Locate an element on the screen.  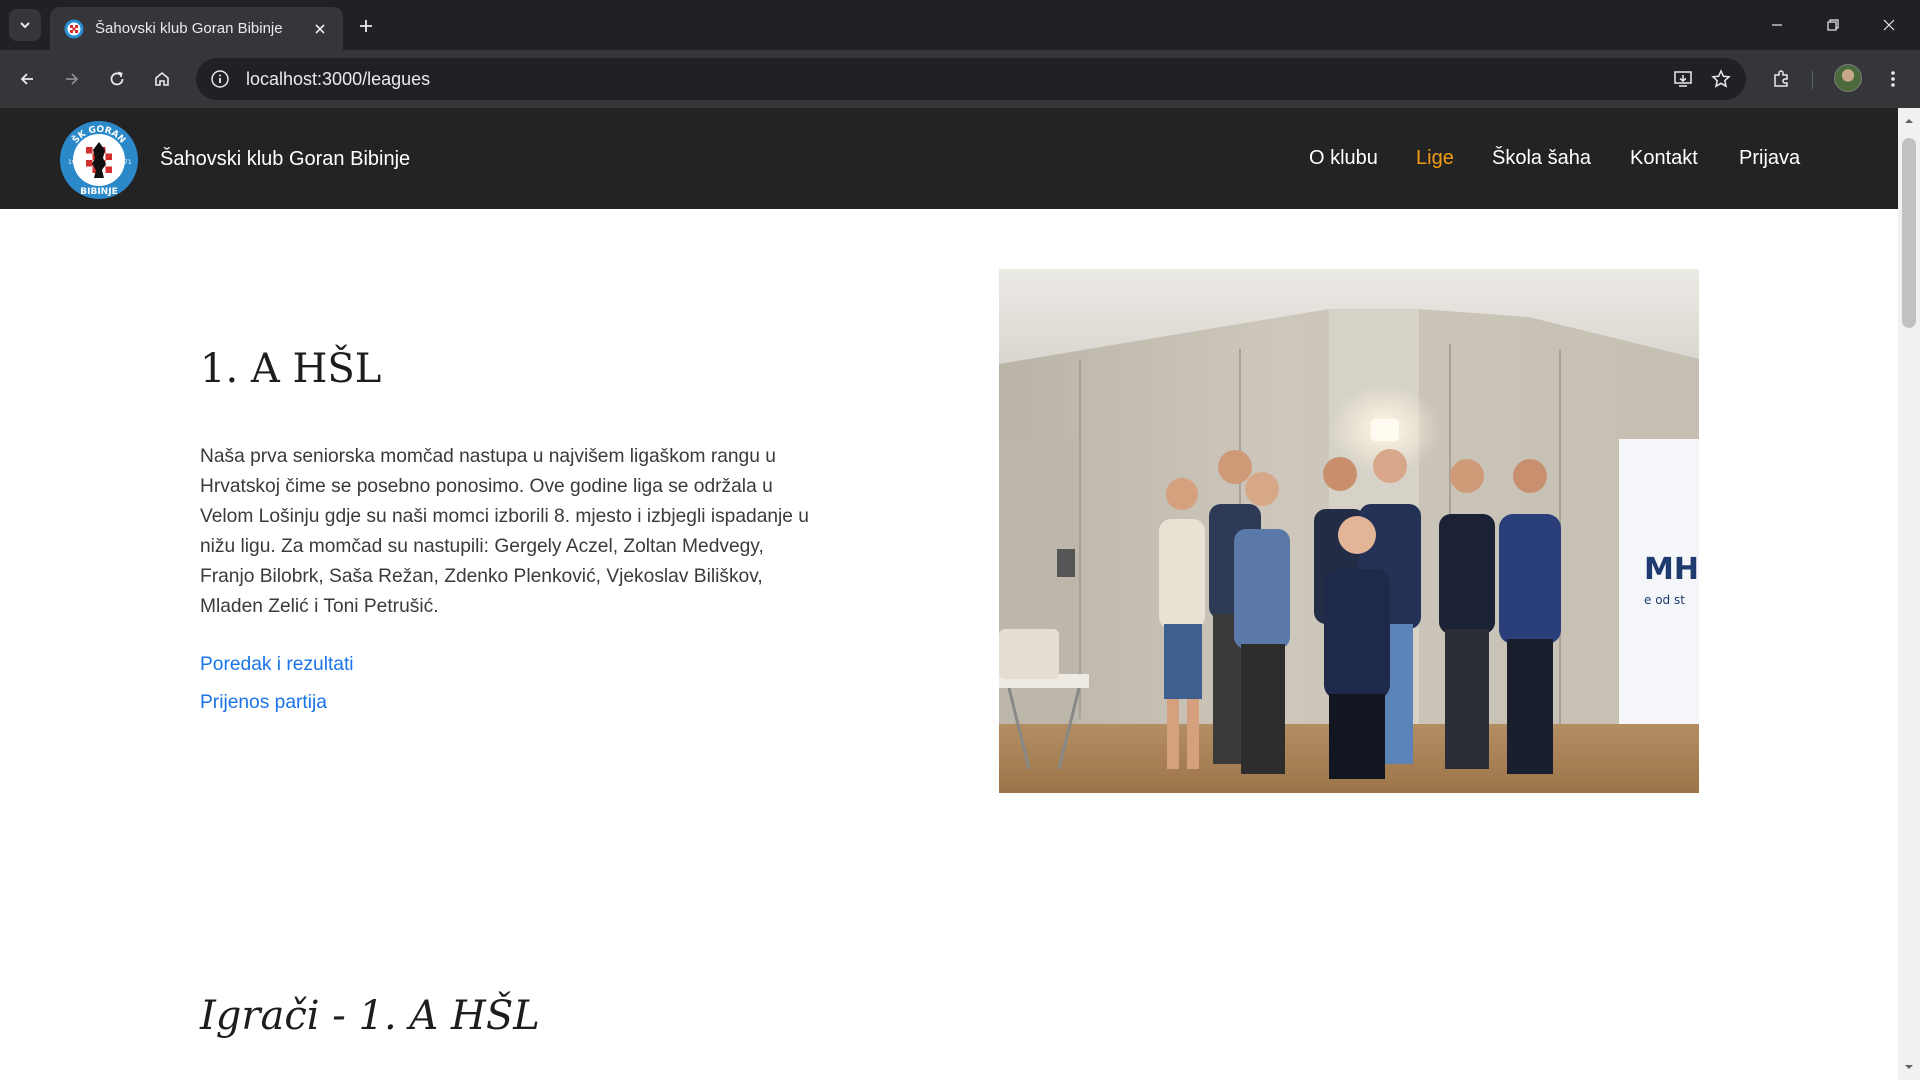
bookmark-button is located at coordinates (1721, 79).